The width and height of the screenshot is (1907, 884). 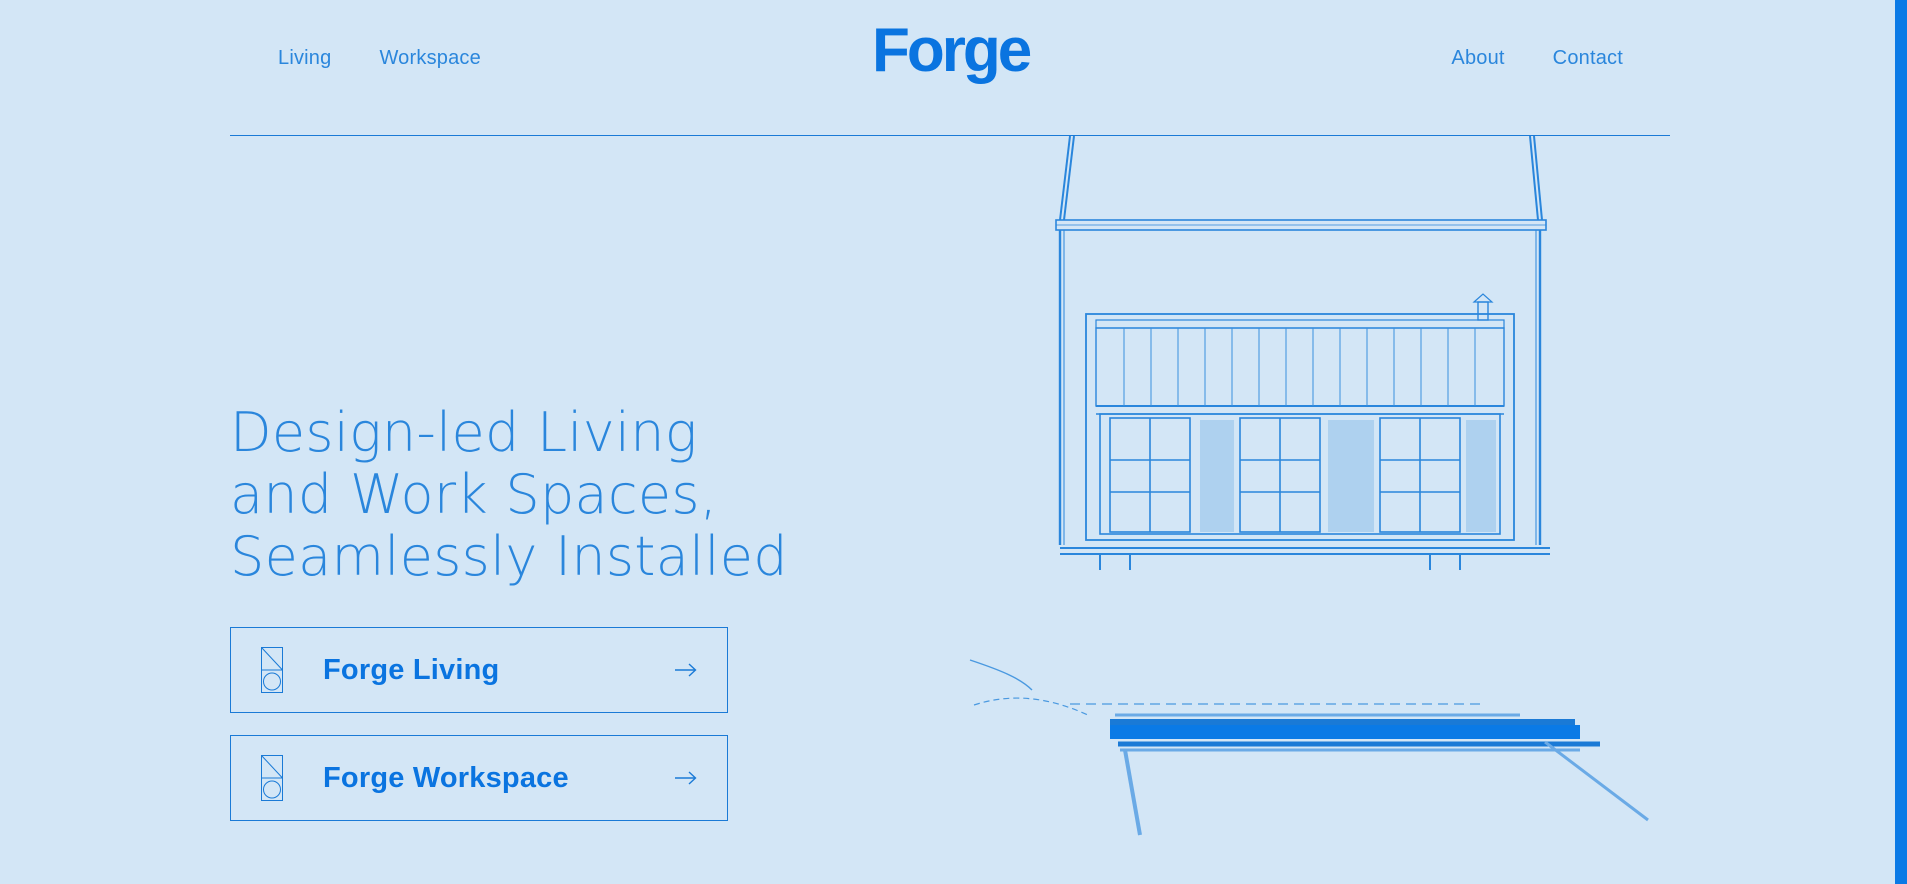 I want to click on nav-link-about: About, so click(x=1477, y=58).